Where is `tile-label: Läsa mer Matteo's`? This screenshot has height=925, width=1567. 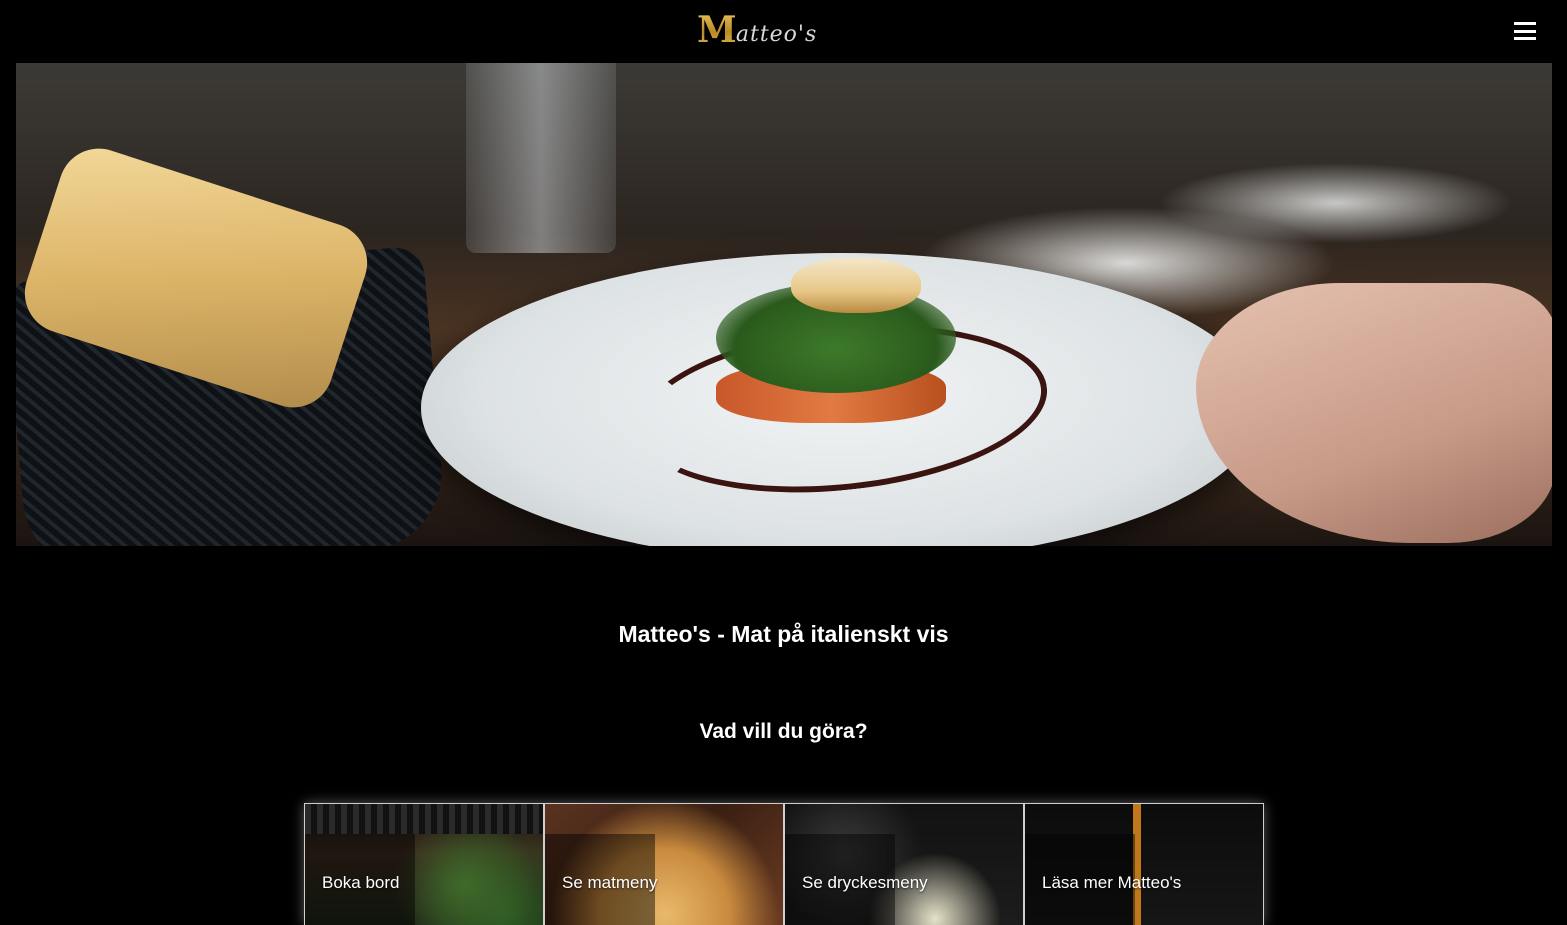
tile-label: Läsa mer Matteo's is located at coordinates (1112, 882).